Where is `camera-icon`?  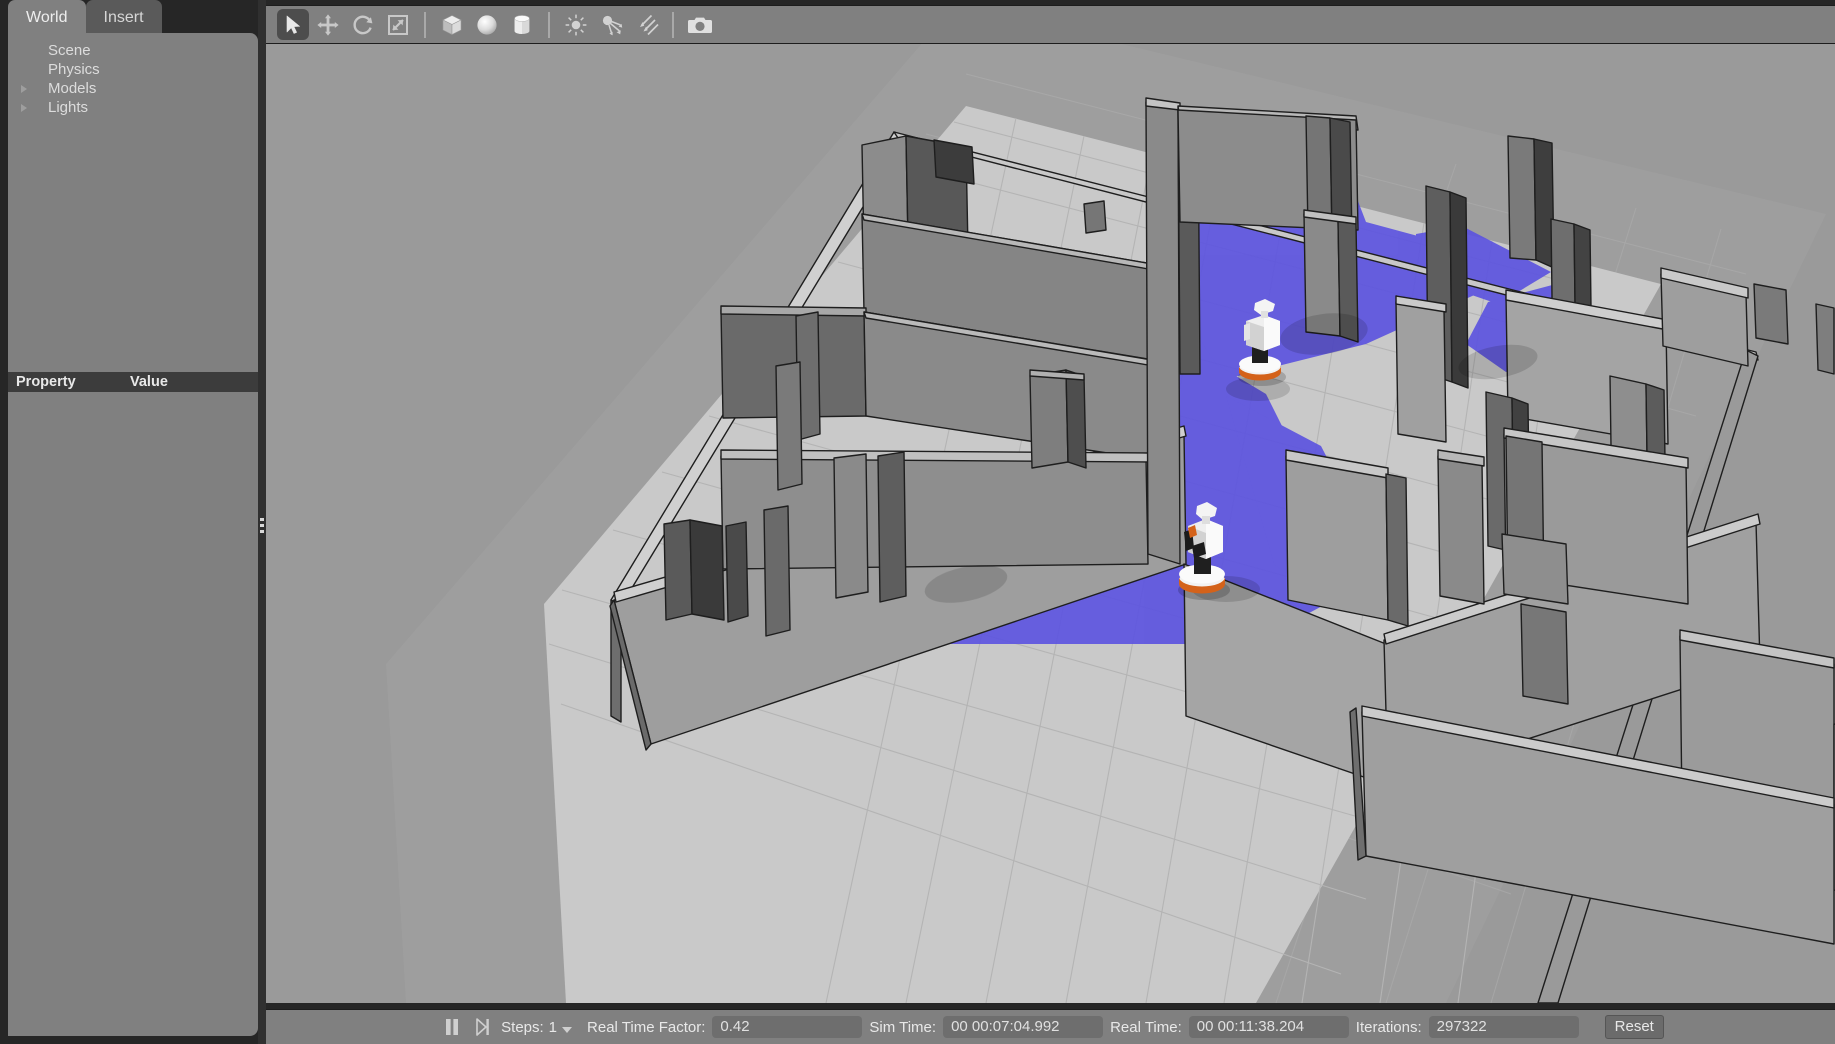 camera-icon is located at coordinates (700, 25).